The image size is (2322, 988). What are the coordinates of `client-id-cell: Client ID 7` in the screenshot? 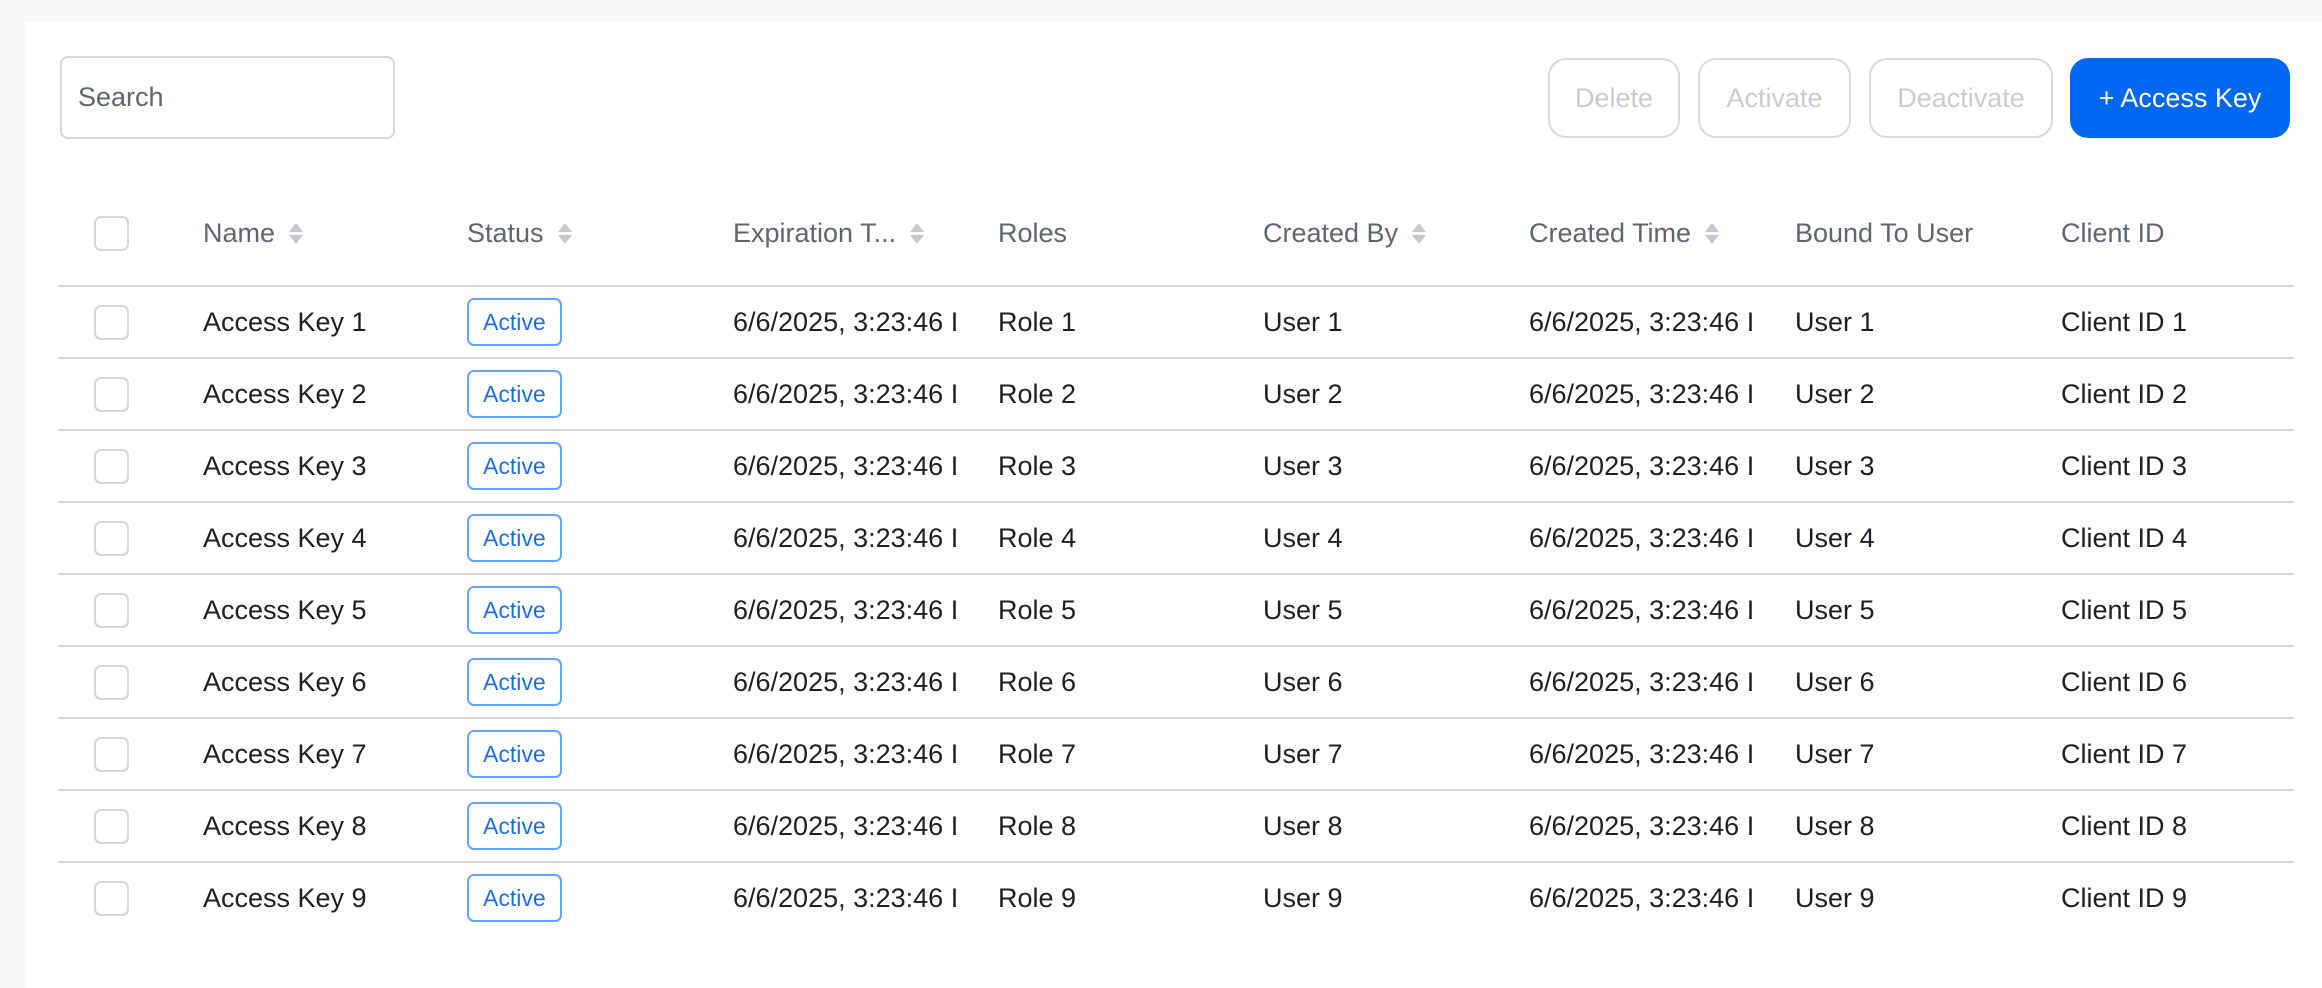 It's located at (2176, 754).